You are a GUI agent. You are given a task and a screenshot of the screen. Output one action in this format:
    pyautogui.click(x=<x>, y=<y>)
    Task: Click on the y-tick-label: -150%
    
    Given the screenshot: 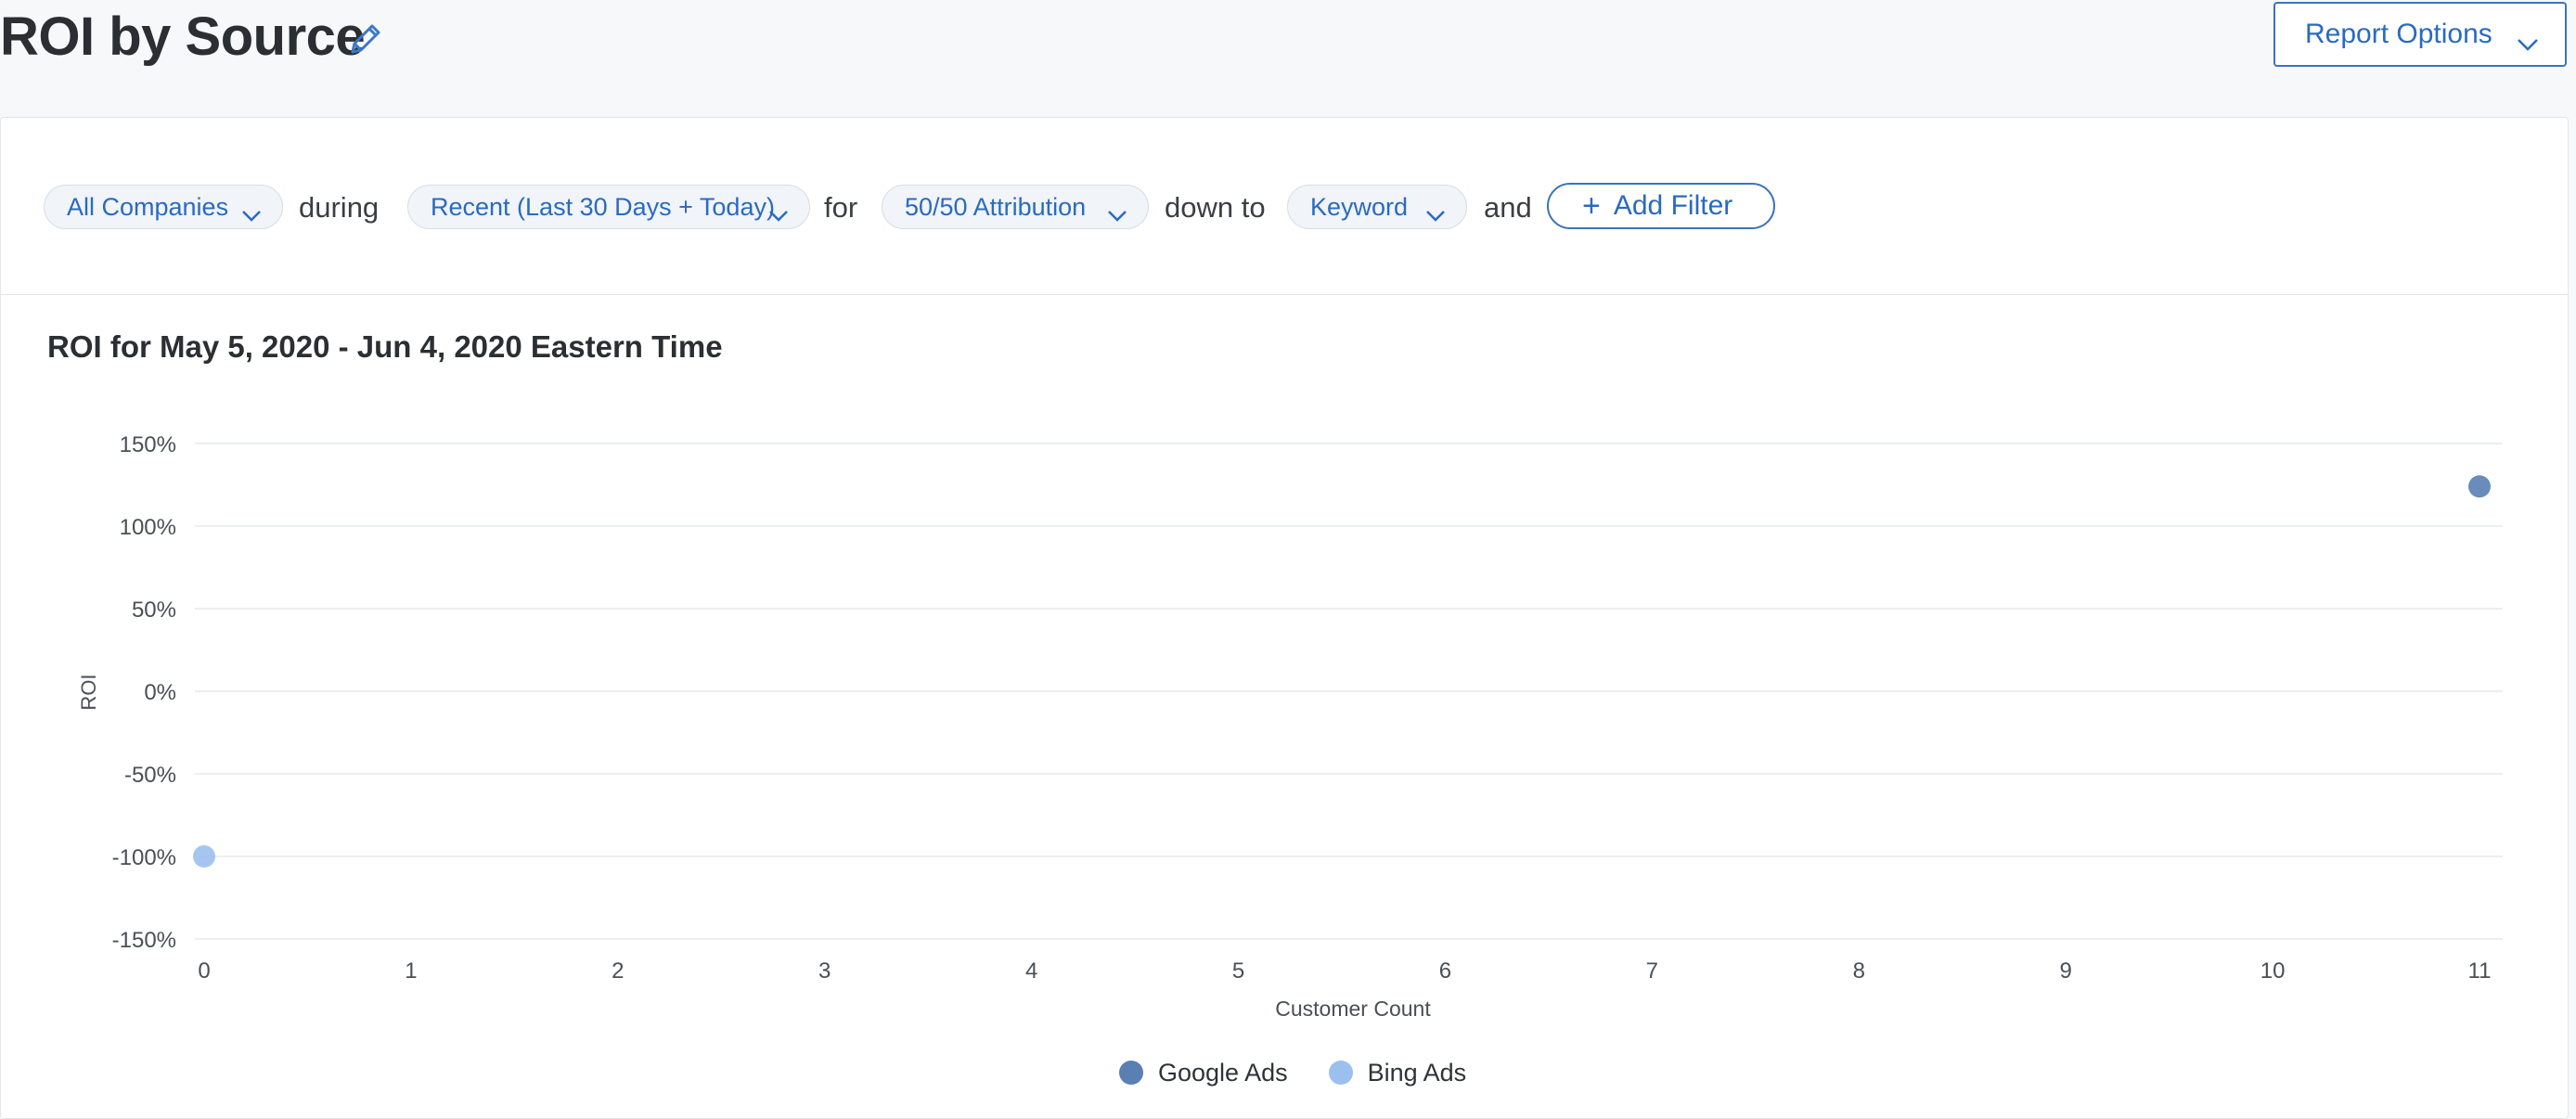 What is the action you would take?
    pyautogui.click(x=144, y=941)
    